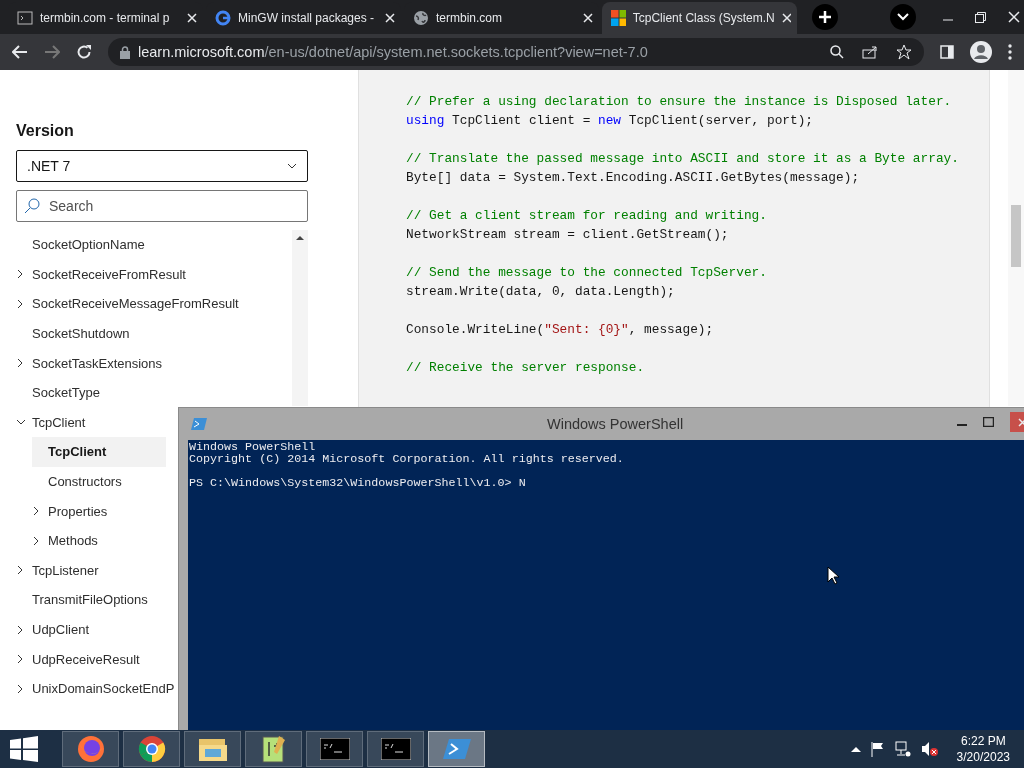 This screenshot has width=1024, height=768. I want to click on tree-item-label: SocketType, so click(66, 393).